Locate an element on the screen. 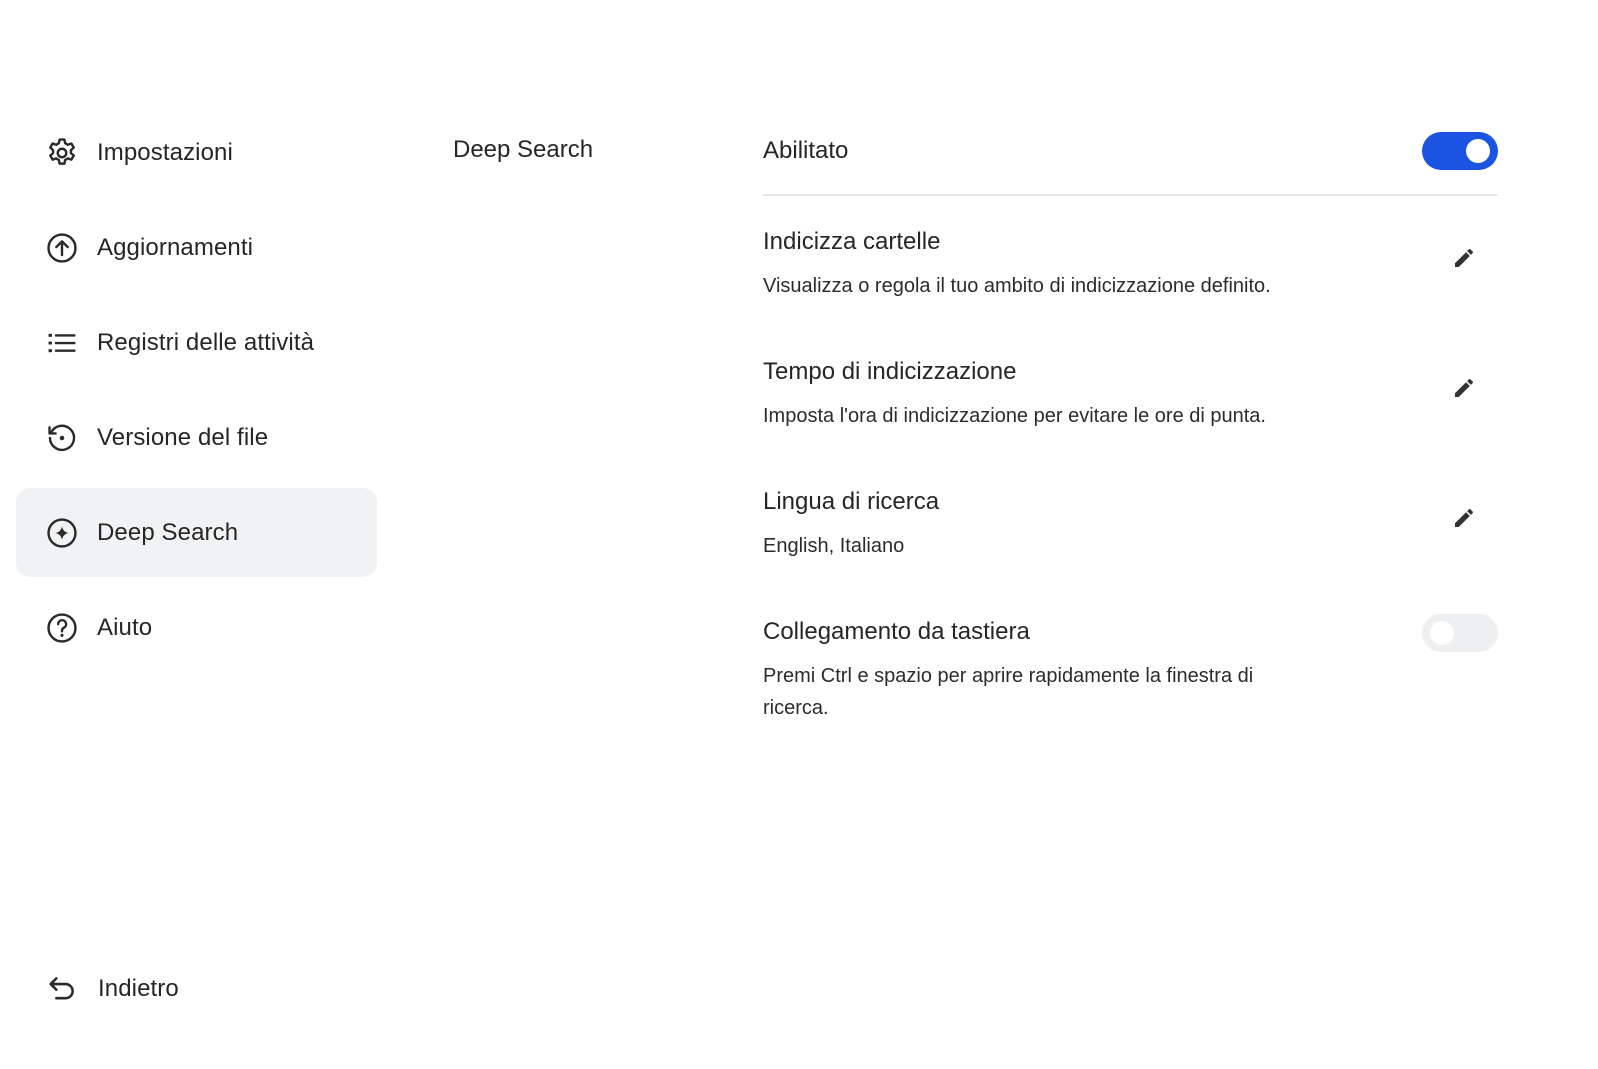 This screenshot has width=1598, height=1069. back-arrow-icon is located at coordinates (62, 989).